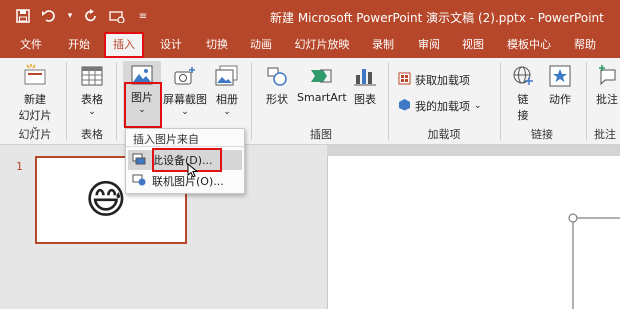 The height and width of the screenshot is (309, 620). I want to click on shapes-button: 形状, so click(277, 85).